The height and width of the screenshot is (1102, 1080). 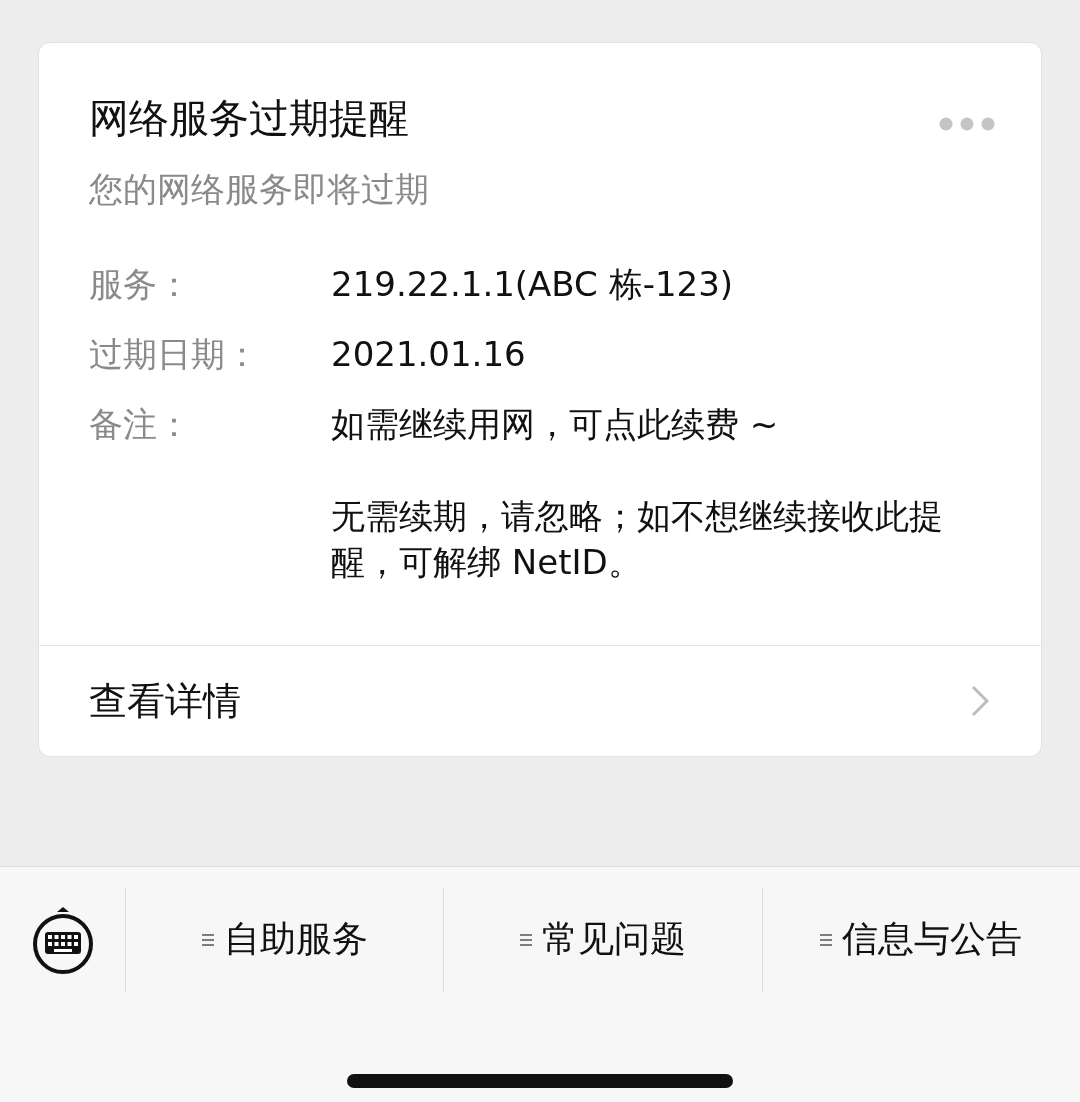 What do you see at coordinates (920, 939) in the screenshot?
I see `menu-button: 信息与公告` at bounding box center [920, 939].